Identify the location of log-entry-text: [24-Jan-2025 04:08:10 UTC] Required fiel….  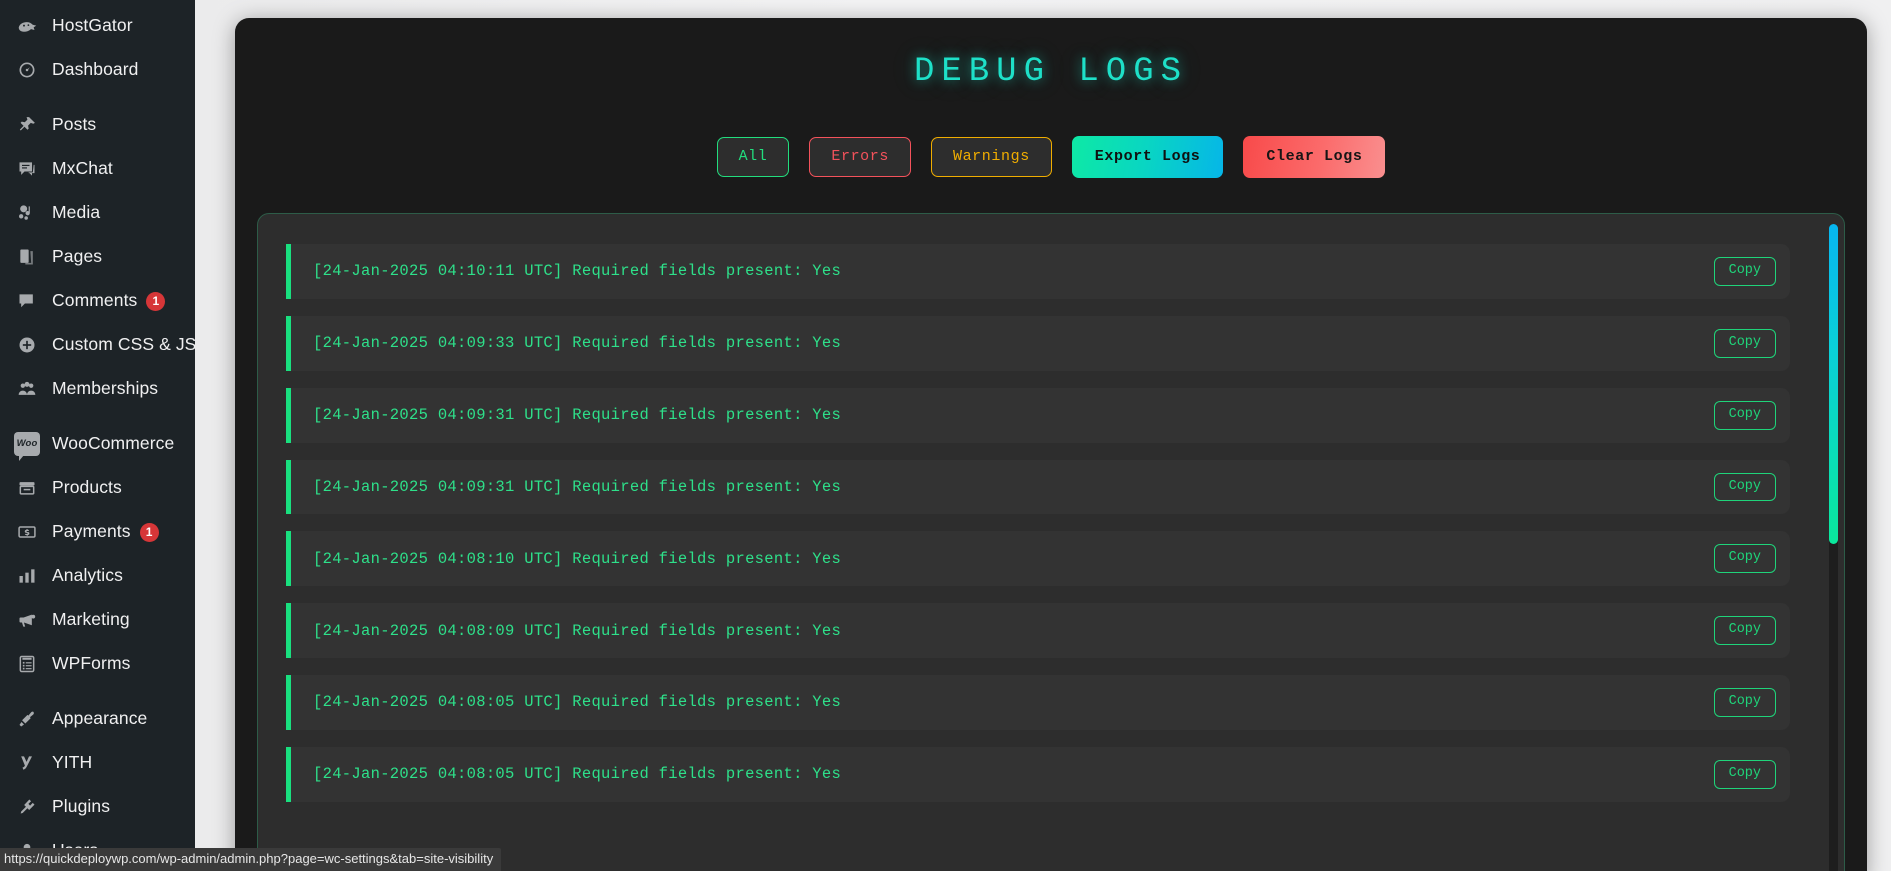
(577, 558).